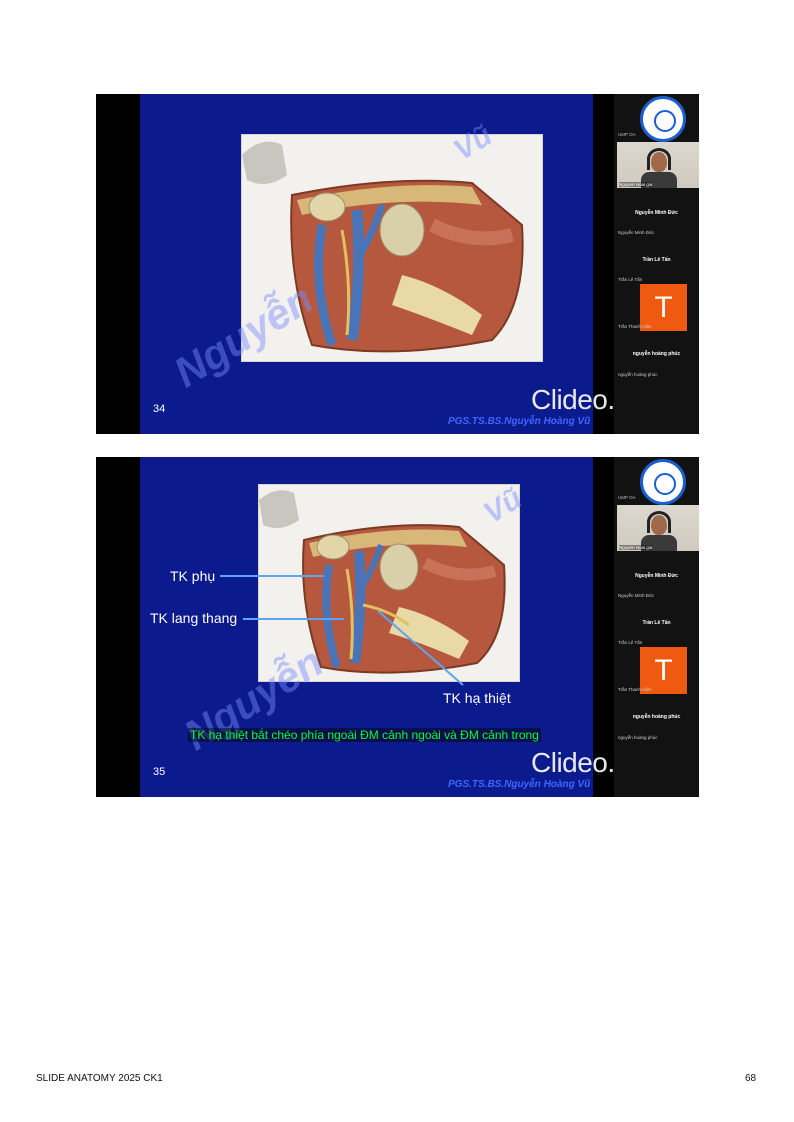 This screenshot has width=794, height=1122. What do you see at coordinates (342, 630) in the screenshot?
I see `label-pointer-lines` at bounding box center [342, 630].